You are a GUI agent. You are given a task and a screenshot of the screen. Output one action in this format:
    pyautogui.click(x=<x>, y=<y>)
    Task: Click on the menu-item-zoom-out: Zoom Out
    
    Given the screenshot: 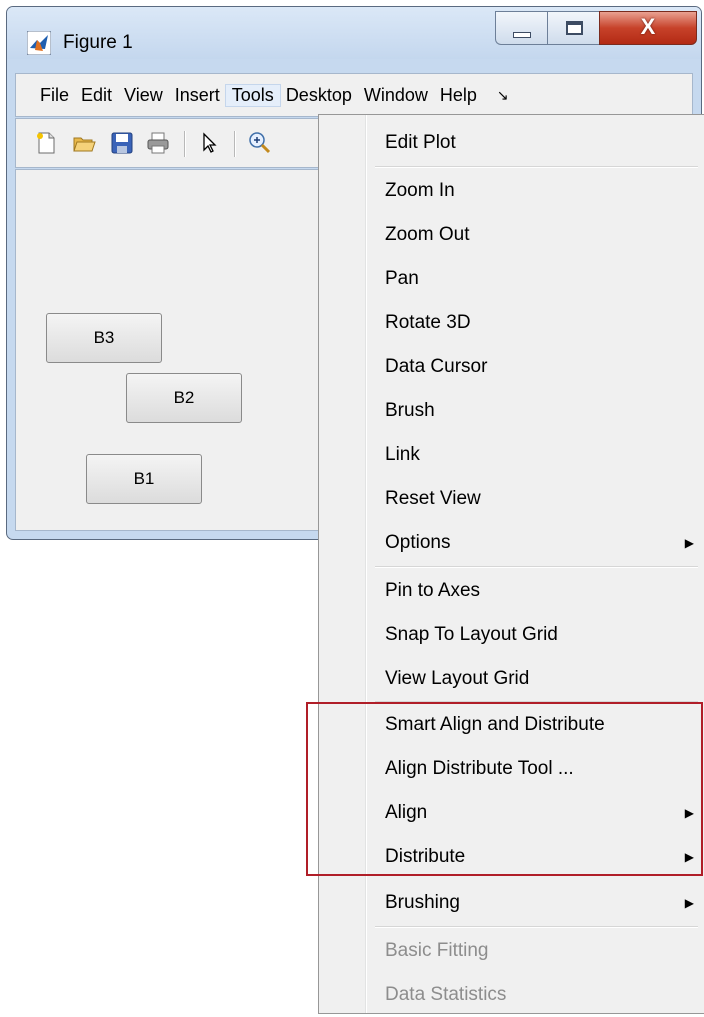 What is the action you would take?
    pyautogui.click(x=511, y=235)
    